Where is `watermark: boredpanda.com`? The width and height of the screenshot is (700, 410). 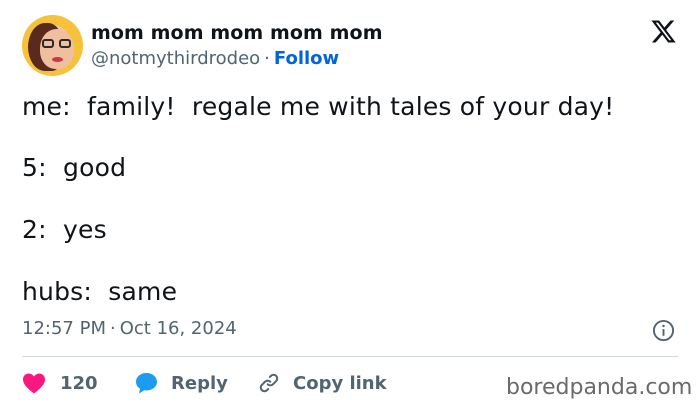 watermark: boredpanda.com is located at coordinates (599, 387).